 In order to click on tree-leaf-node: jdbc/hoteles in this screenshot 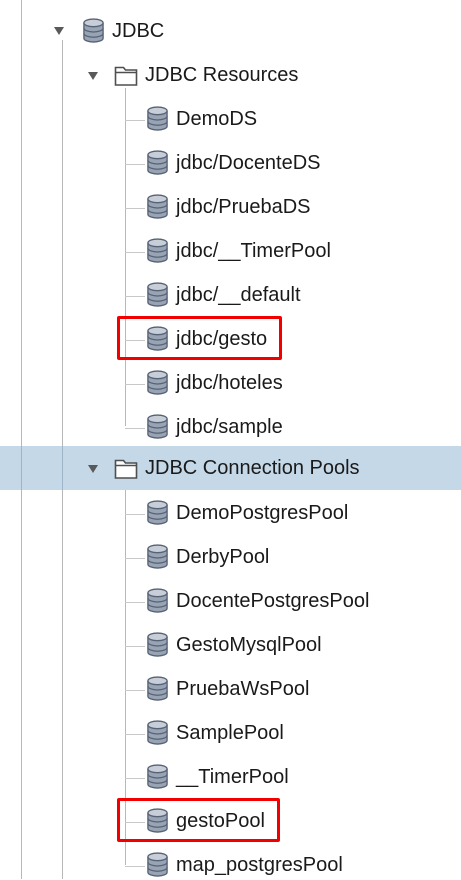, I will do `click(214, 383)`.